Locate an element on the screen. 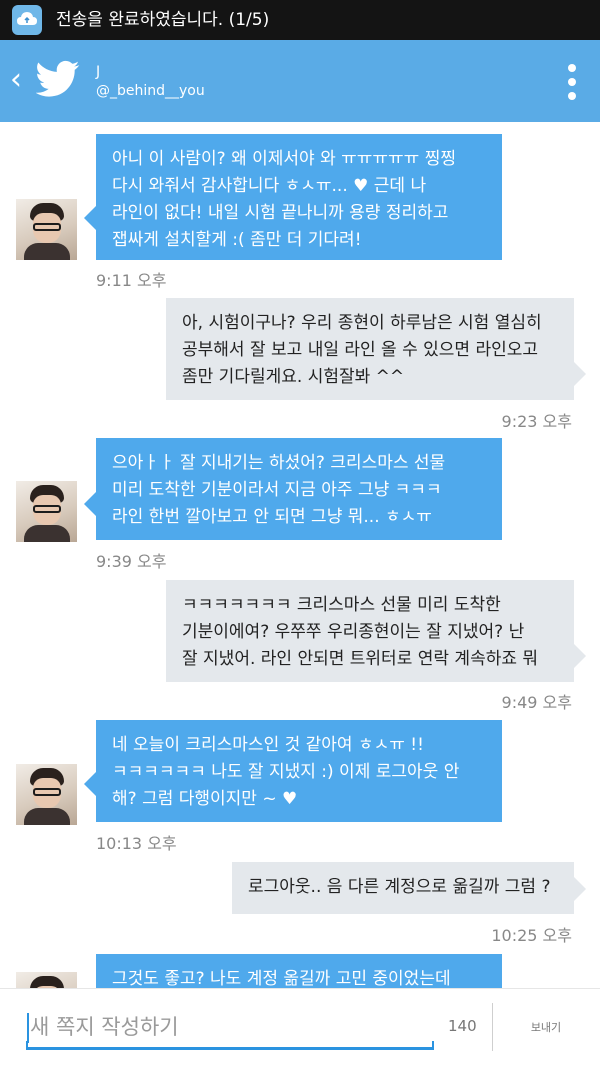 Image resolution: width=600 pixels, height=1066 pixels. incoming-message-bubble: 그것도 좋고? 나도 계정 옮길까 고민 중이었는데 is located at coordinates (299, 971).